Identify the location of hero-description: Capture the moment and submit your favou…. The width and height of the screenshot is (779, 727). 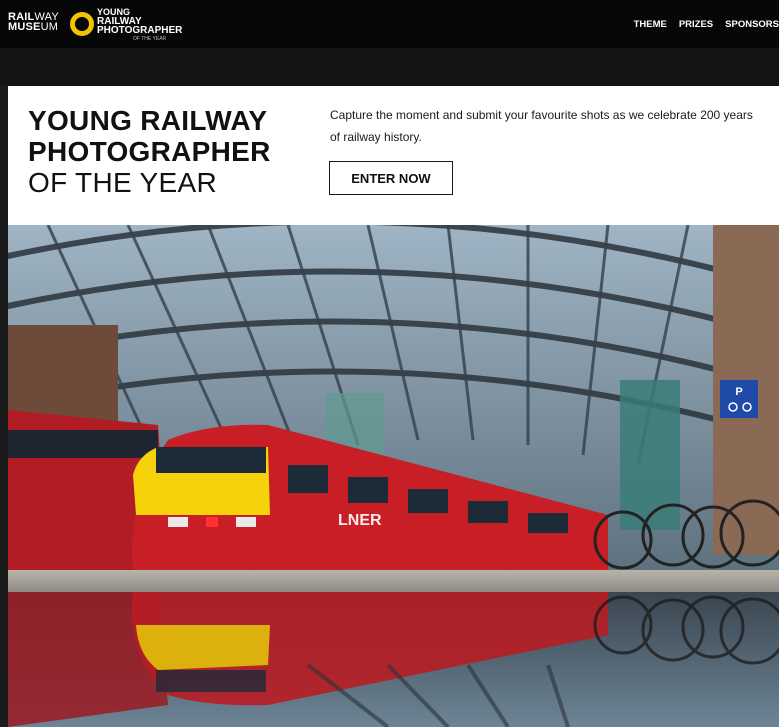
(541, 126).